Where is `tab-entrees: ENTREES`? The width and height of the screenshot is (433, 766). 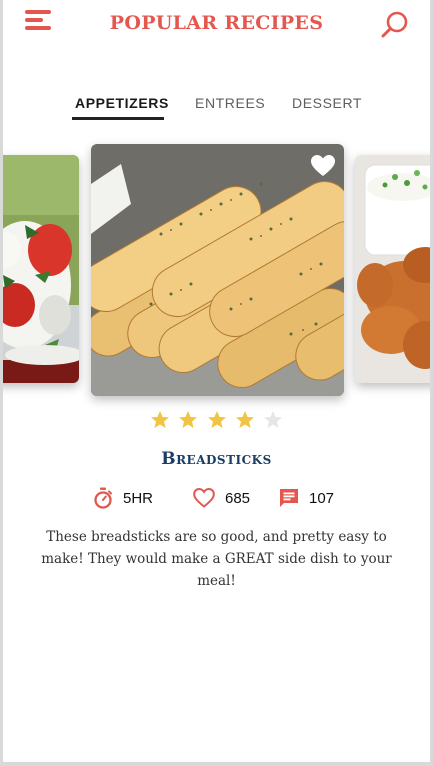
tab-entrees: ENTREES is located at coordinates (230, 103).